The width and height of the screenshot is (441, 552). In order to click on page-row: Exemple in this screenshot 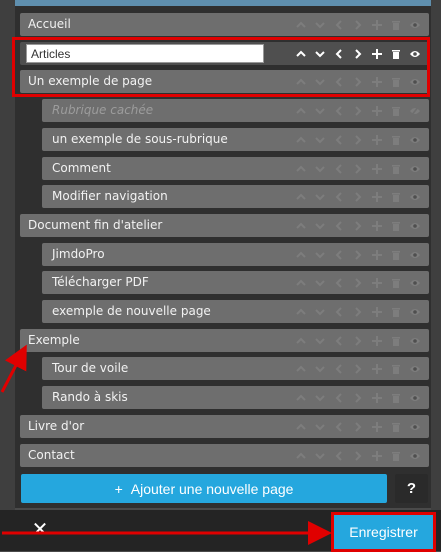, I will do `click(224, 340)`.